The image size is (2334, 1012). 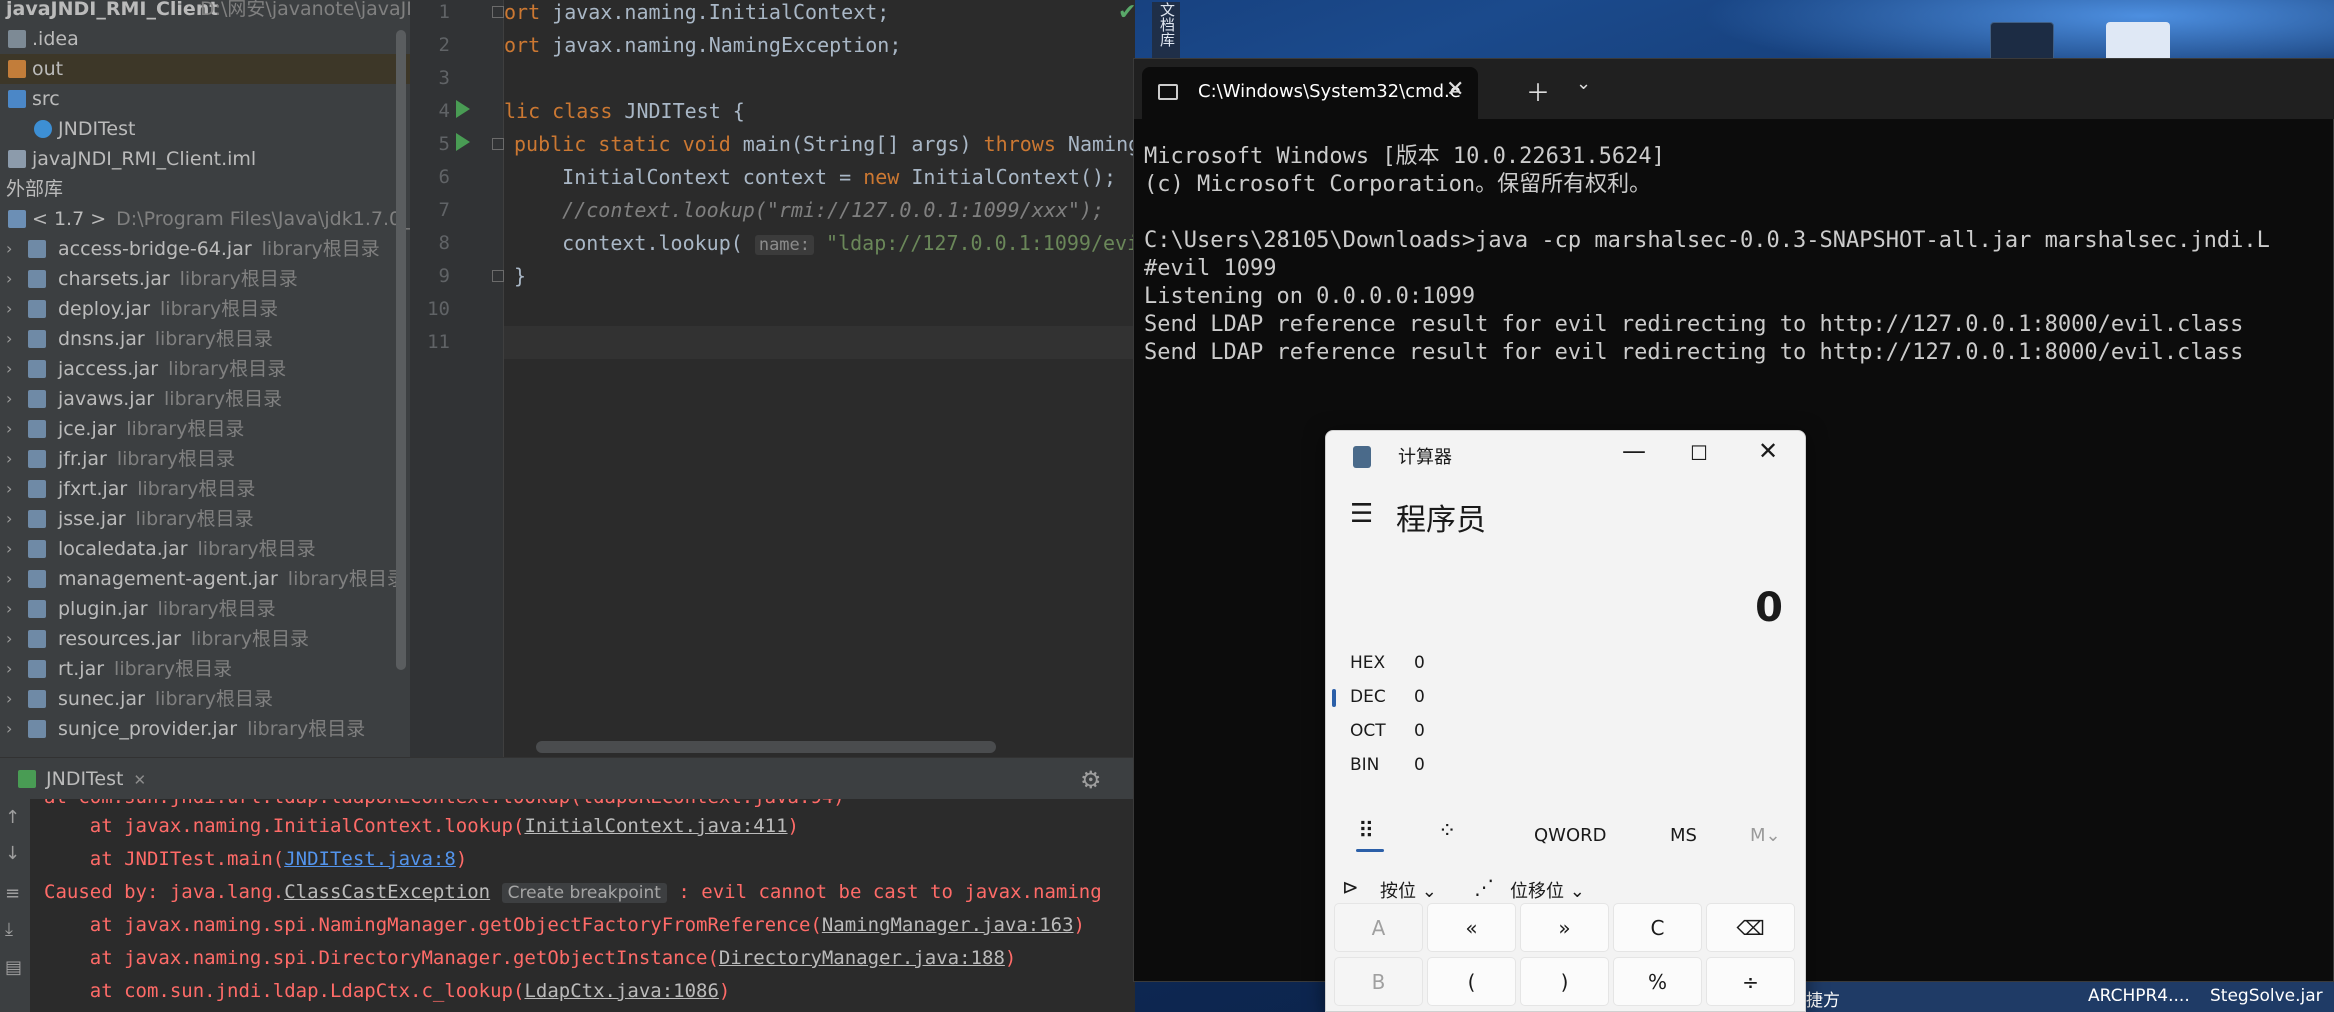 I want to click on gear-icon: ⚙, so click(x=1091, y=780).